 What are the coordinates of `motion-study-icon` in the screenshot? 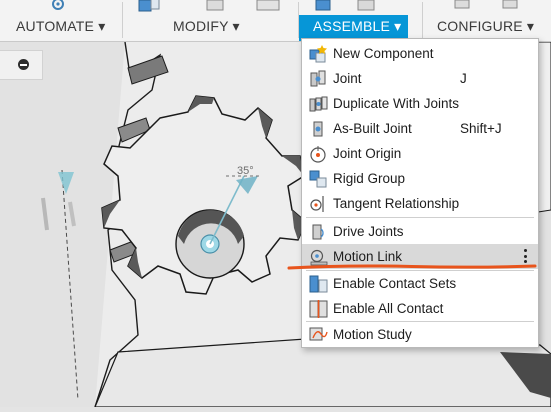 It's located at (318, 334).